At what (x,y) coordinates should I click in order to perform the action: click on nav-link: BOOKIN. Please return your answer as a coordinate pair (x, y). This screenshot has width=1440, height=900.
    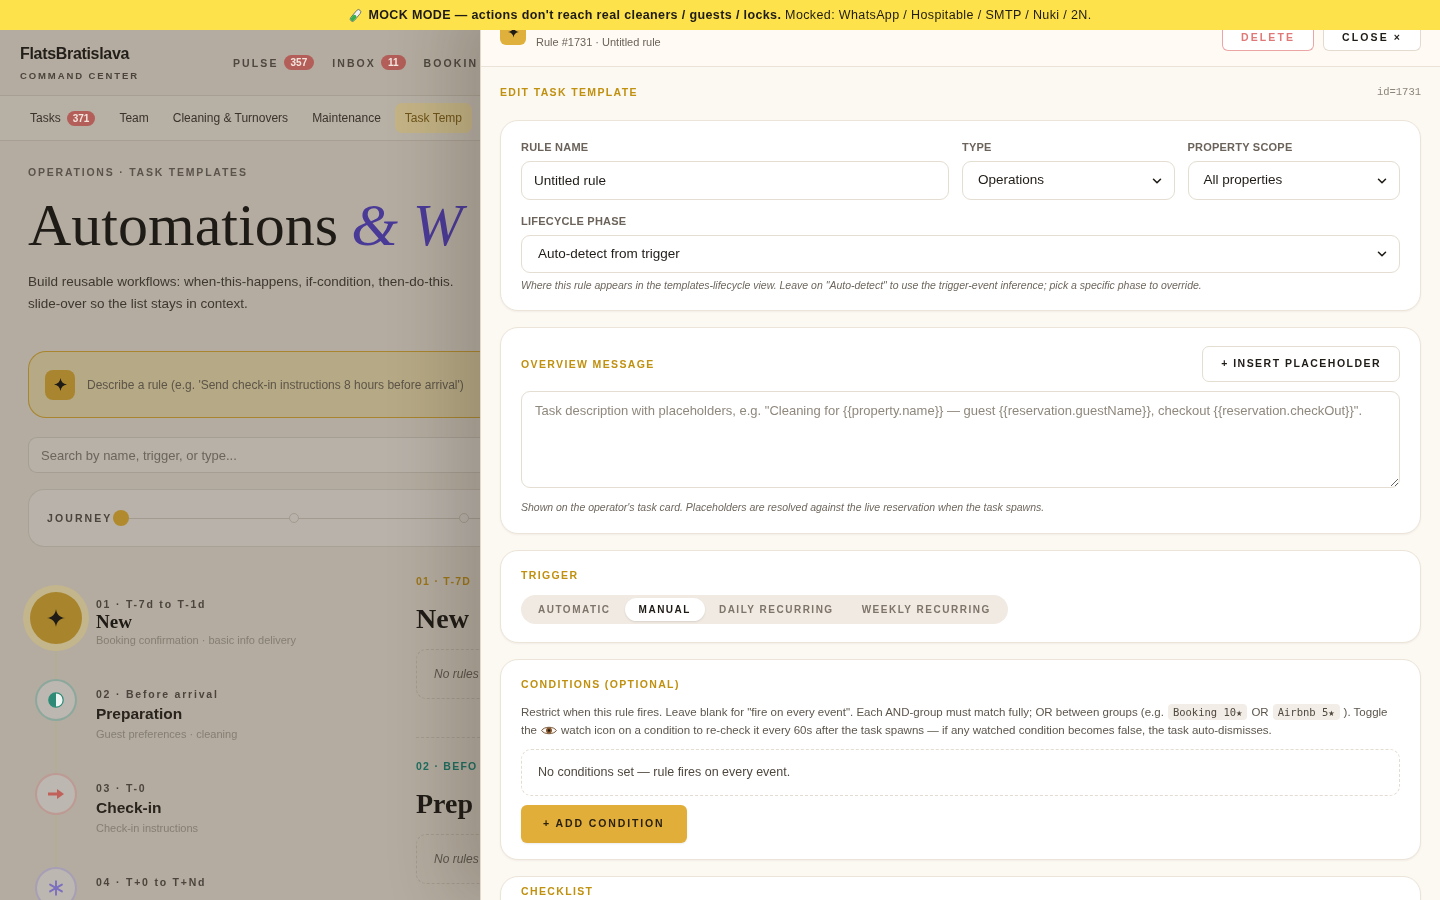
    Looking at the image, I should click on (451, 62).